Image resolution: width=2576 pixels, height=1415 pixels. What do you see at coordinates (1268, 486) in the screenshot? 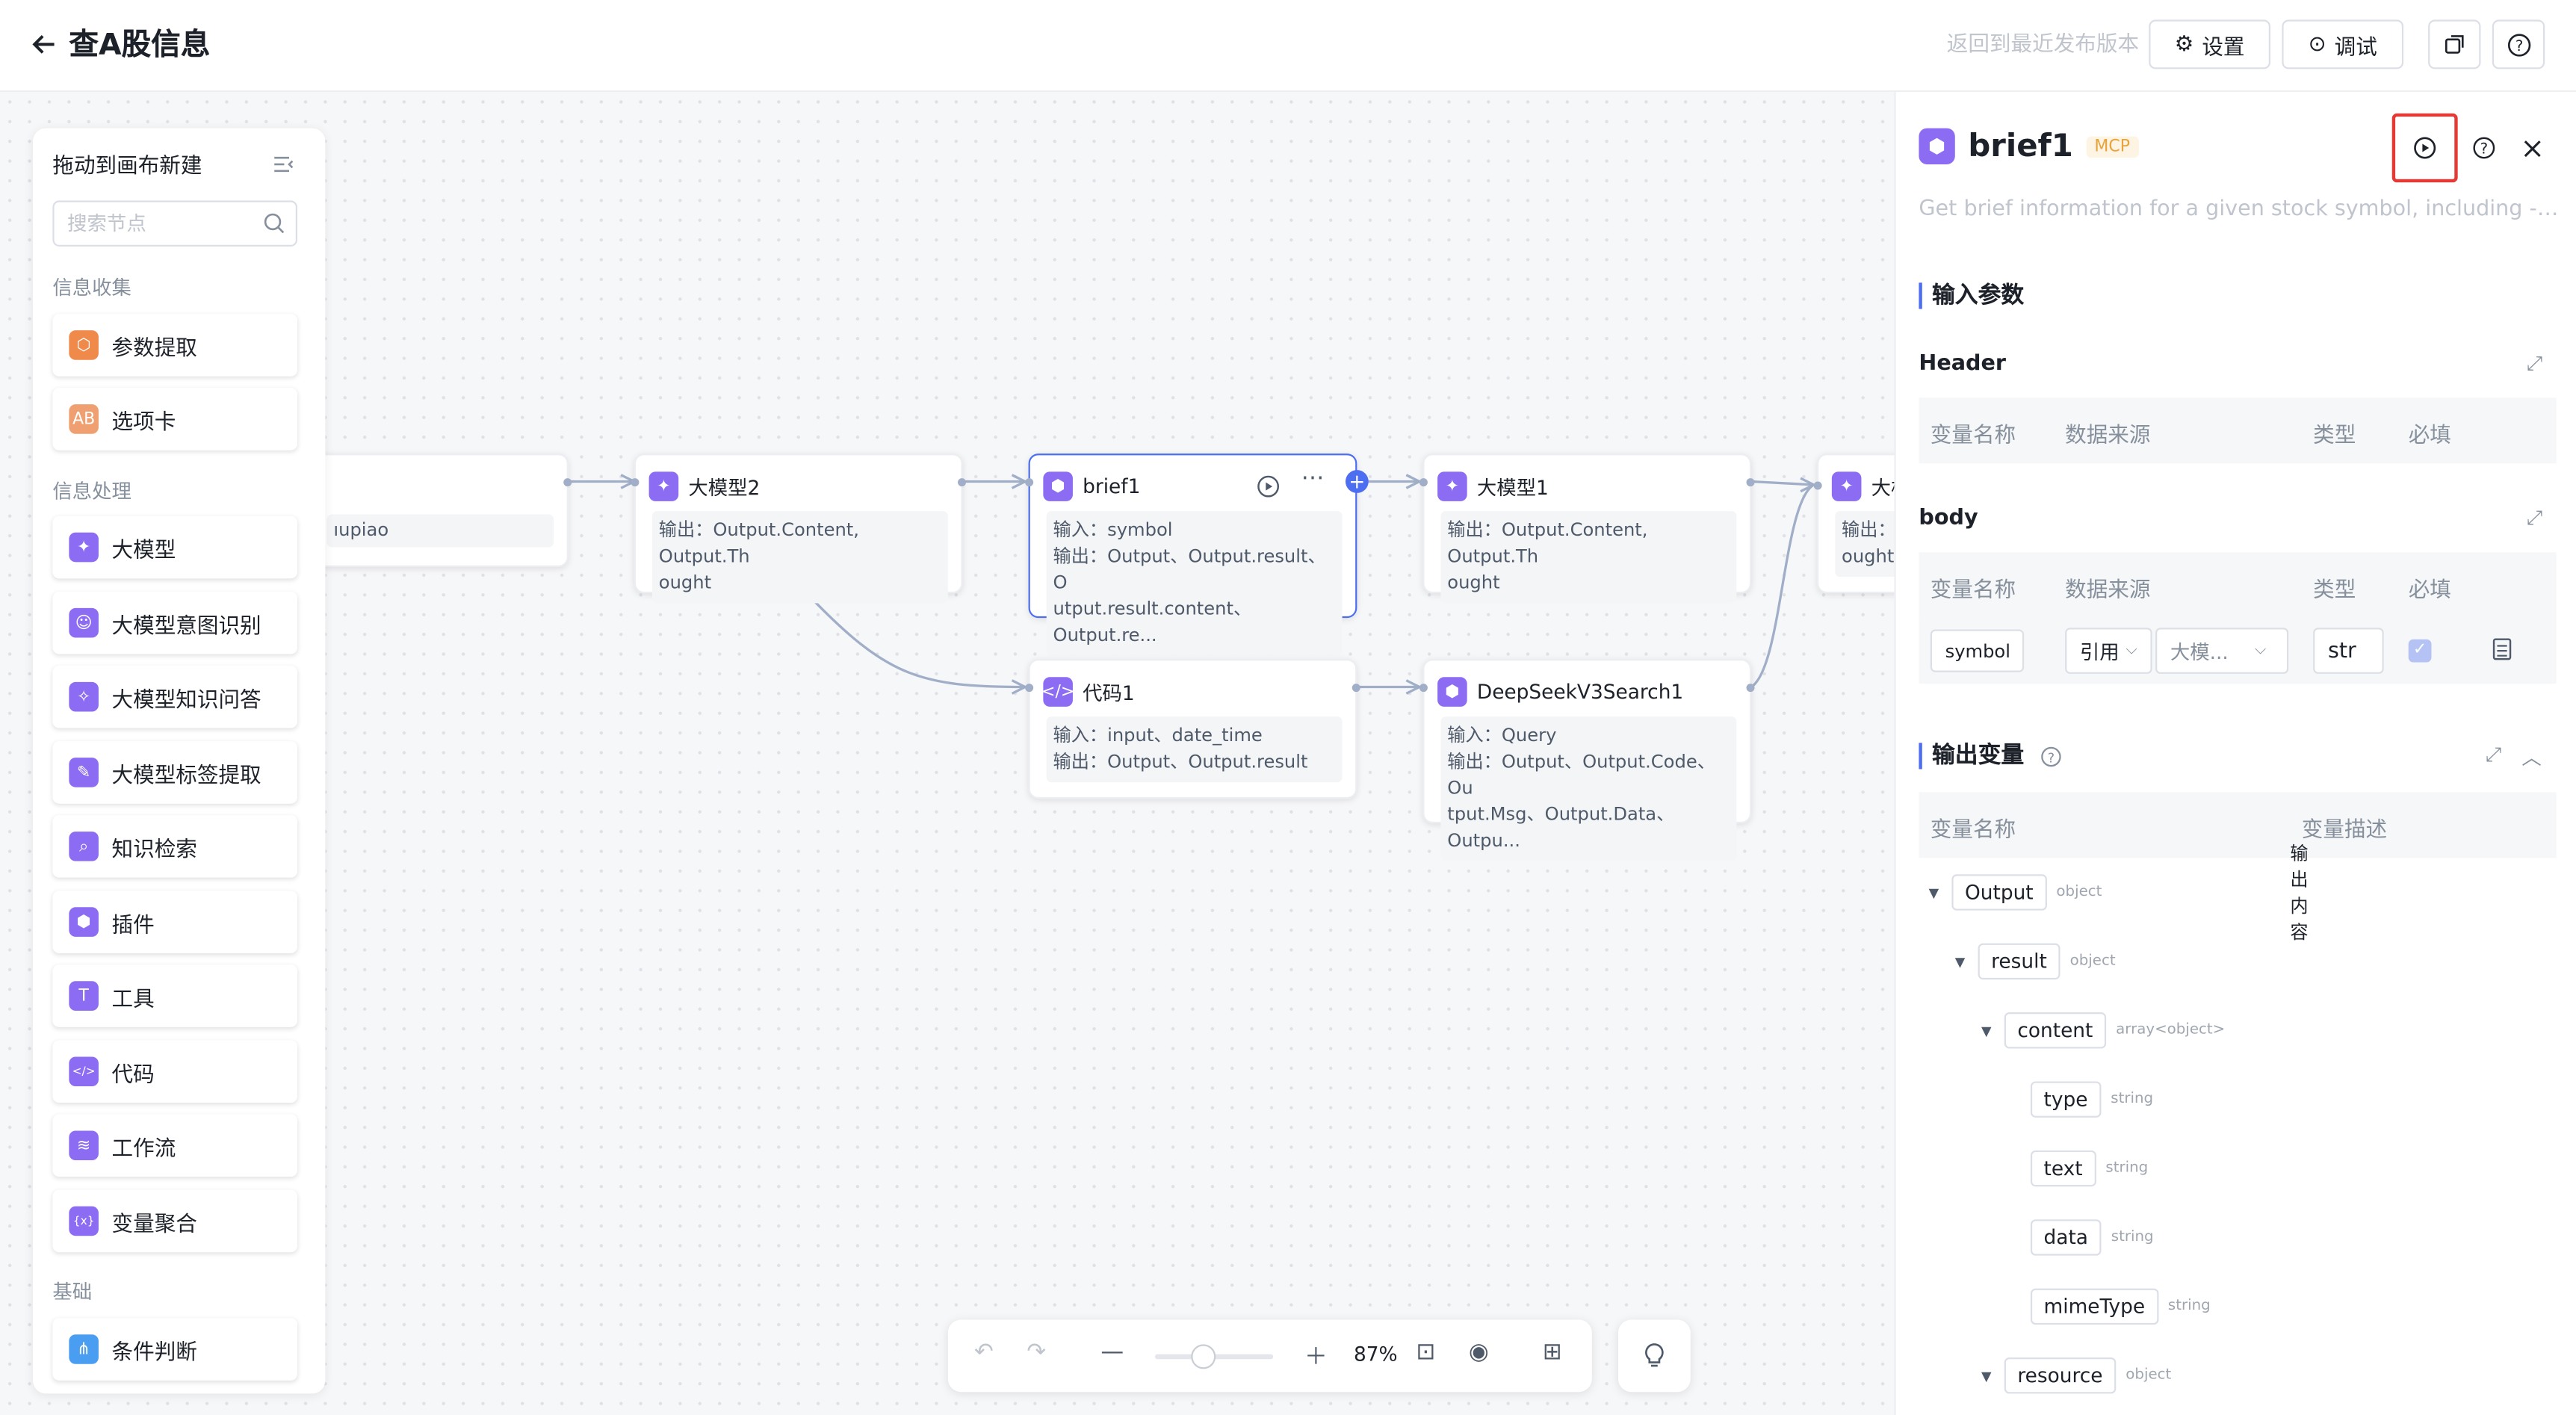
I see `run-node-icon` at bounding box center [1268, 486].